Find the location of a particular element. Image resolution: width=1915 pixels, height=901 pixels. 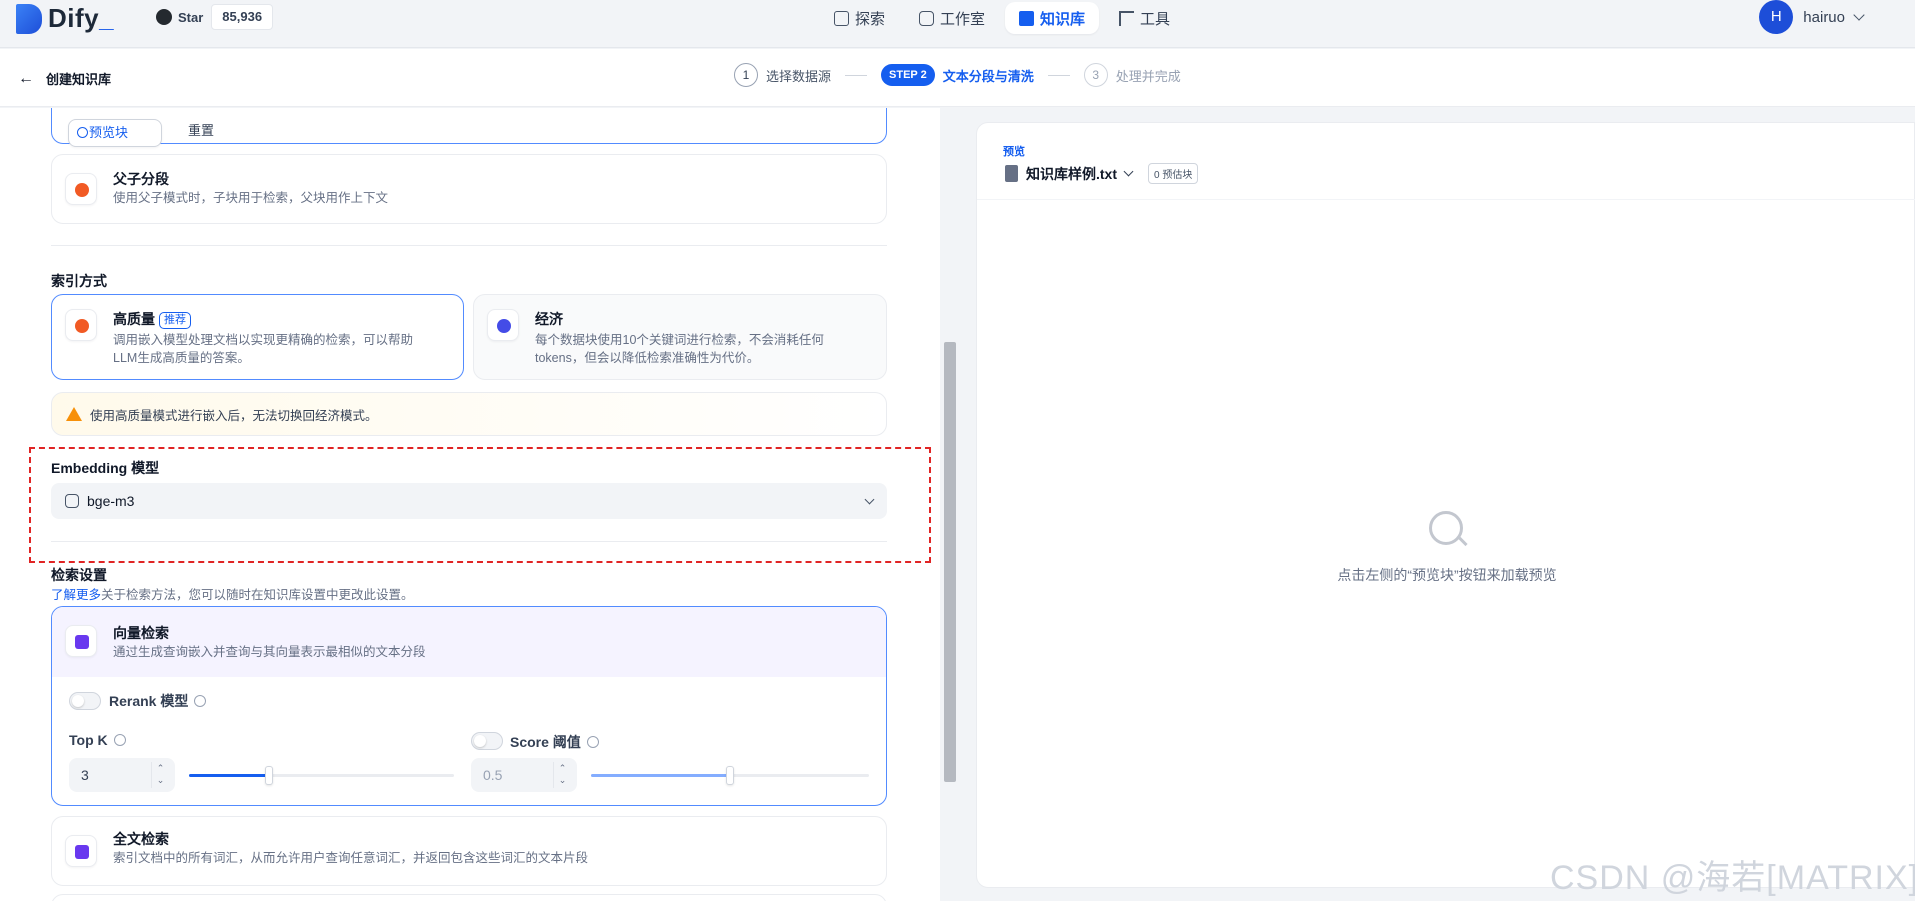

piggy-bank-icon is located at coordinates (503, 325).